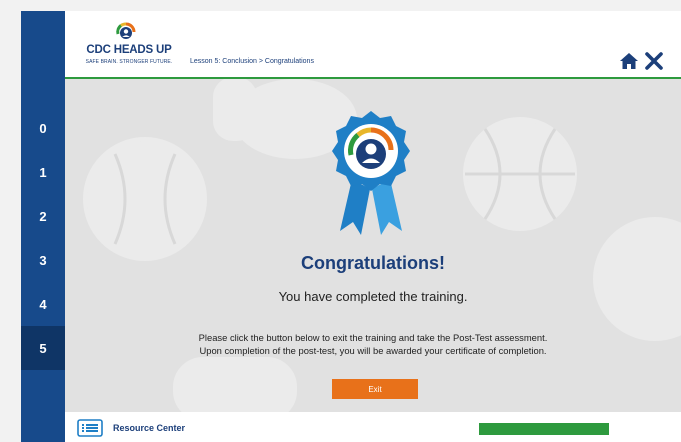 The height and width of the screenshot is (442, 681). What do you see at coordinates (371, 173) in the screenshot?
I see `award-ribbon-icon` at bounding box center [371, 173].